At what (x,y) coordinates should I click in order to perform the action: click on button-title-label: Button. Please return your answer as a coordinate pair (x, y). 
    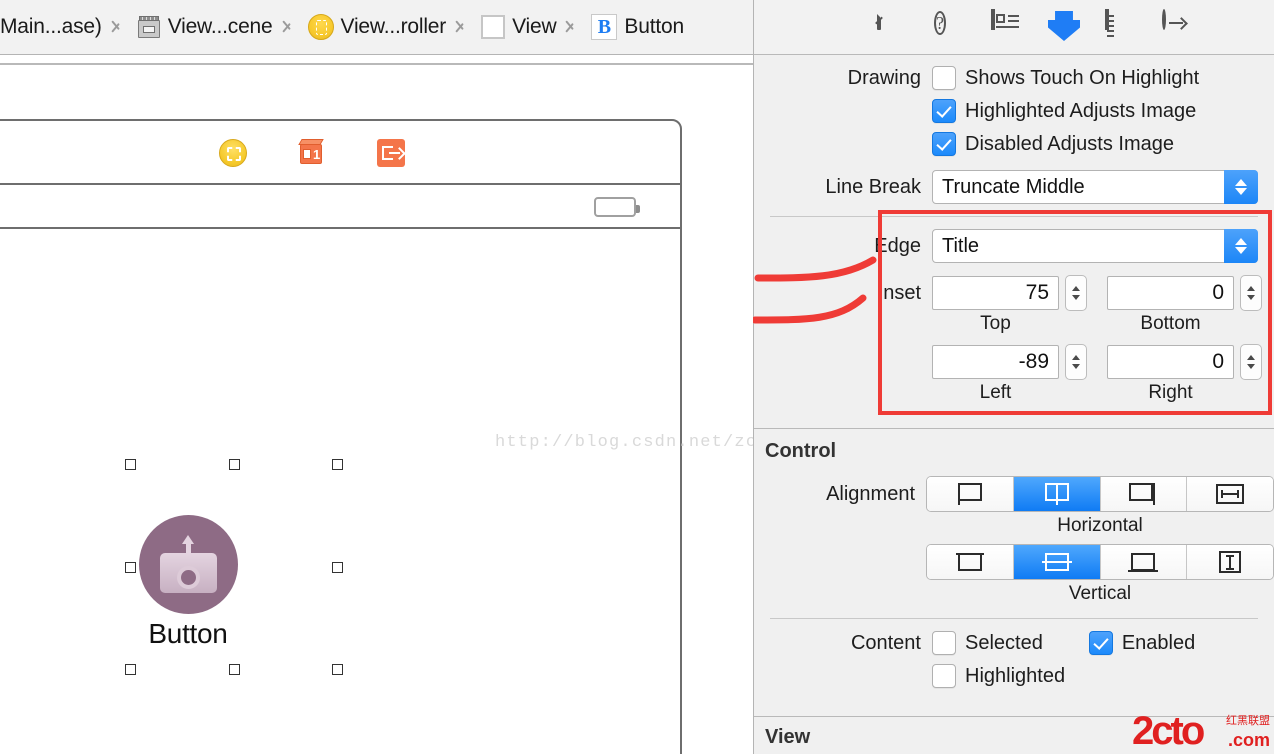
    Looking at the image, I should click on (188, 633).